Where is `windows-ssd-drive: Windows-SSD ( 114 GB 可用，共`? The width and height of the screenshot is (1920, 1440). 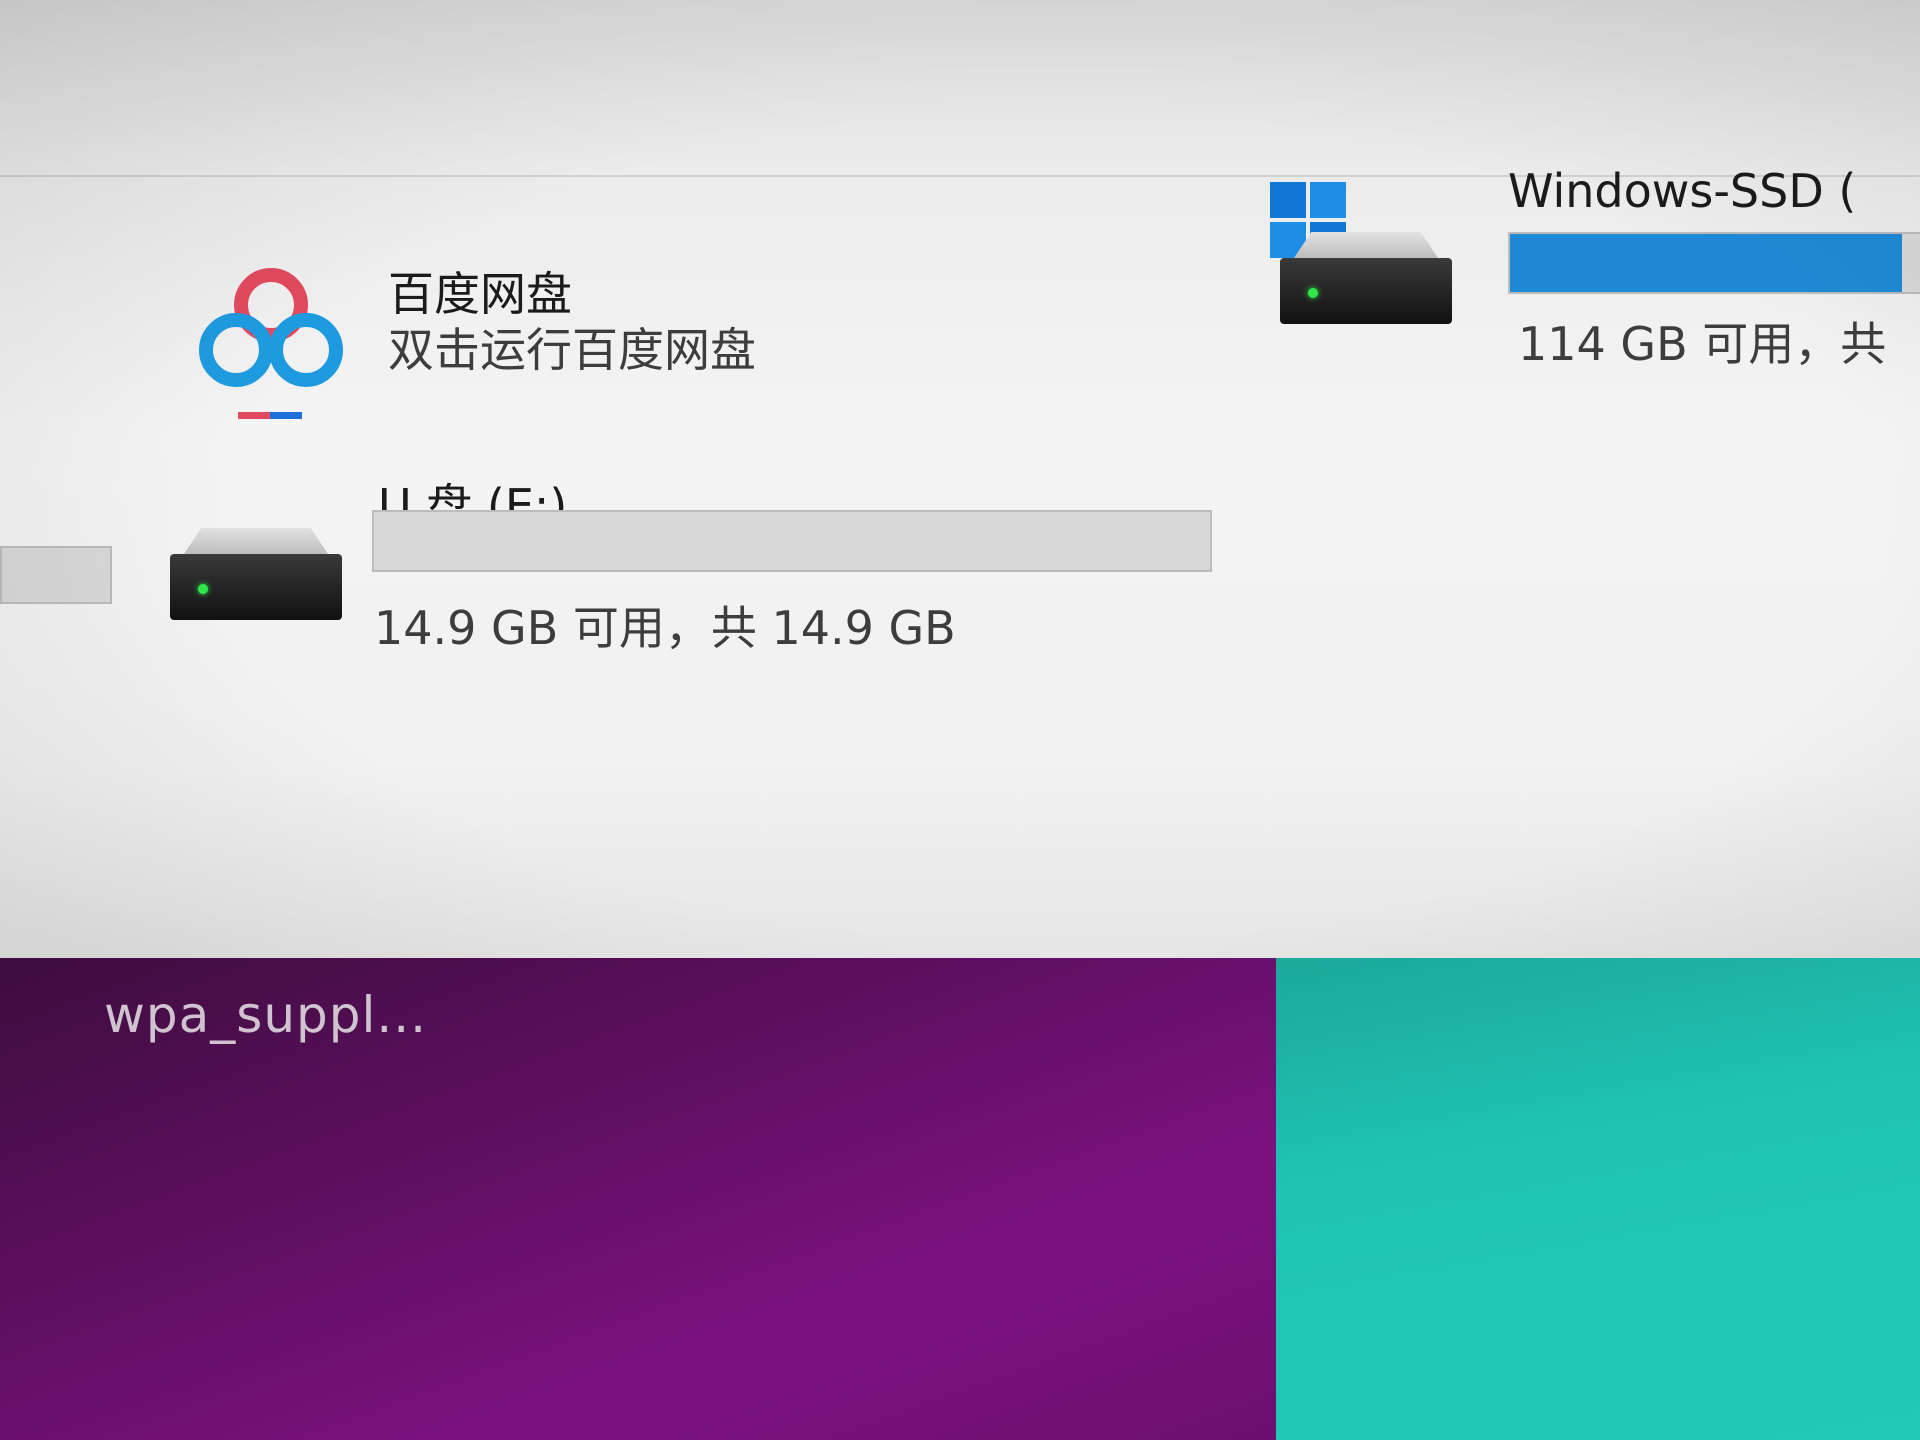
windows-ssd-drive: Windows-SSD ( 114 GB 可用，共 is located at coordinates (1595, 270).